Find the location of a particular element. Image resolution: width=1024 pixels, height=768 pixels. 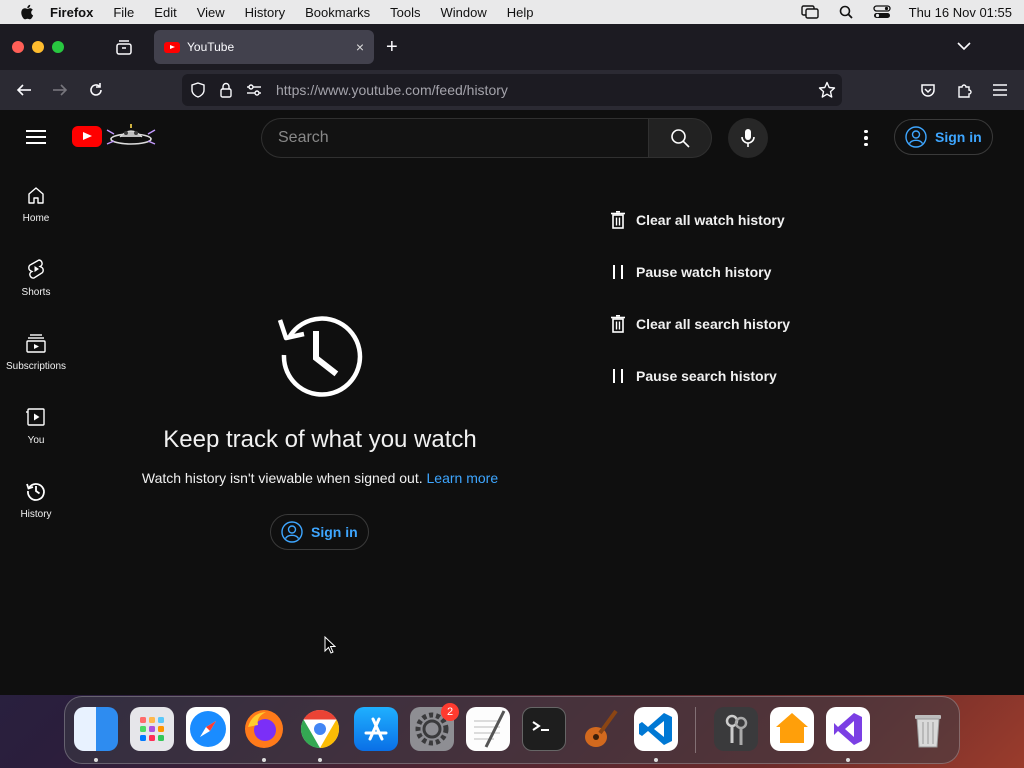

dock-safari-icon is located at coordinates (208, 729).